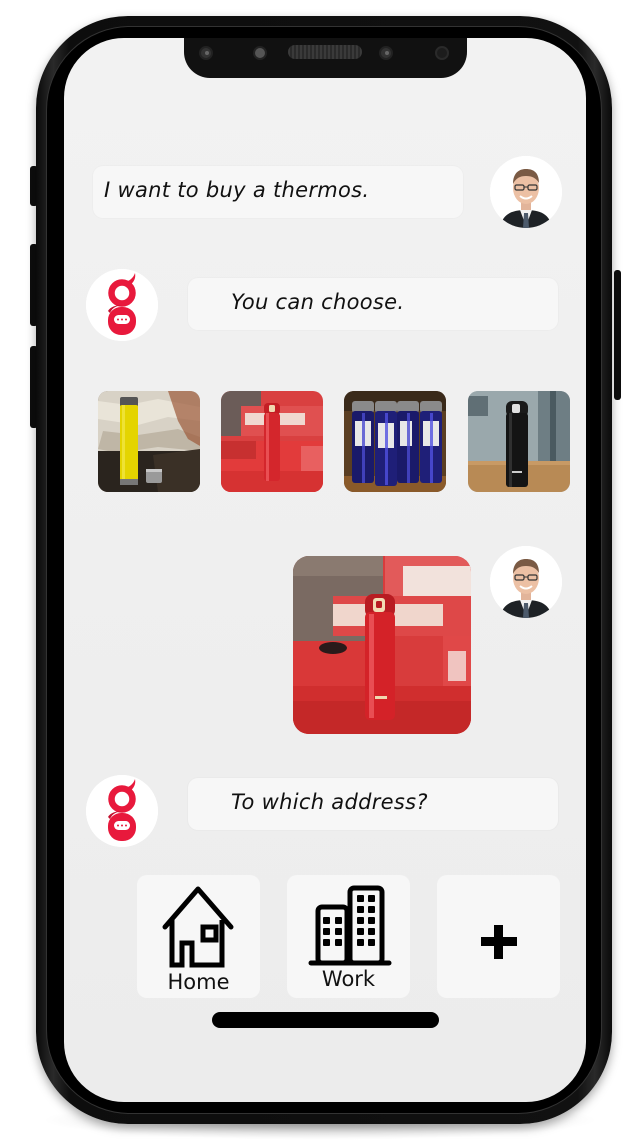 This screenshot has width=632, height=1148. What do you see at coordinates (382, 645) in the screenshot?
I see `selected-product-image` at bounding box center [382, 645].